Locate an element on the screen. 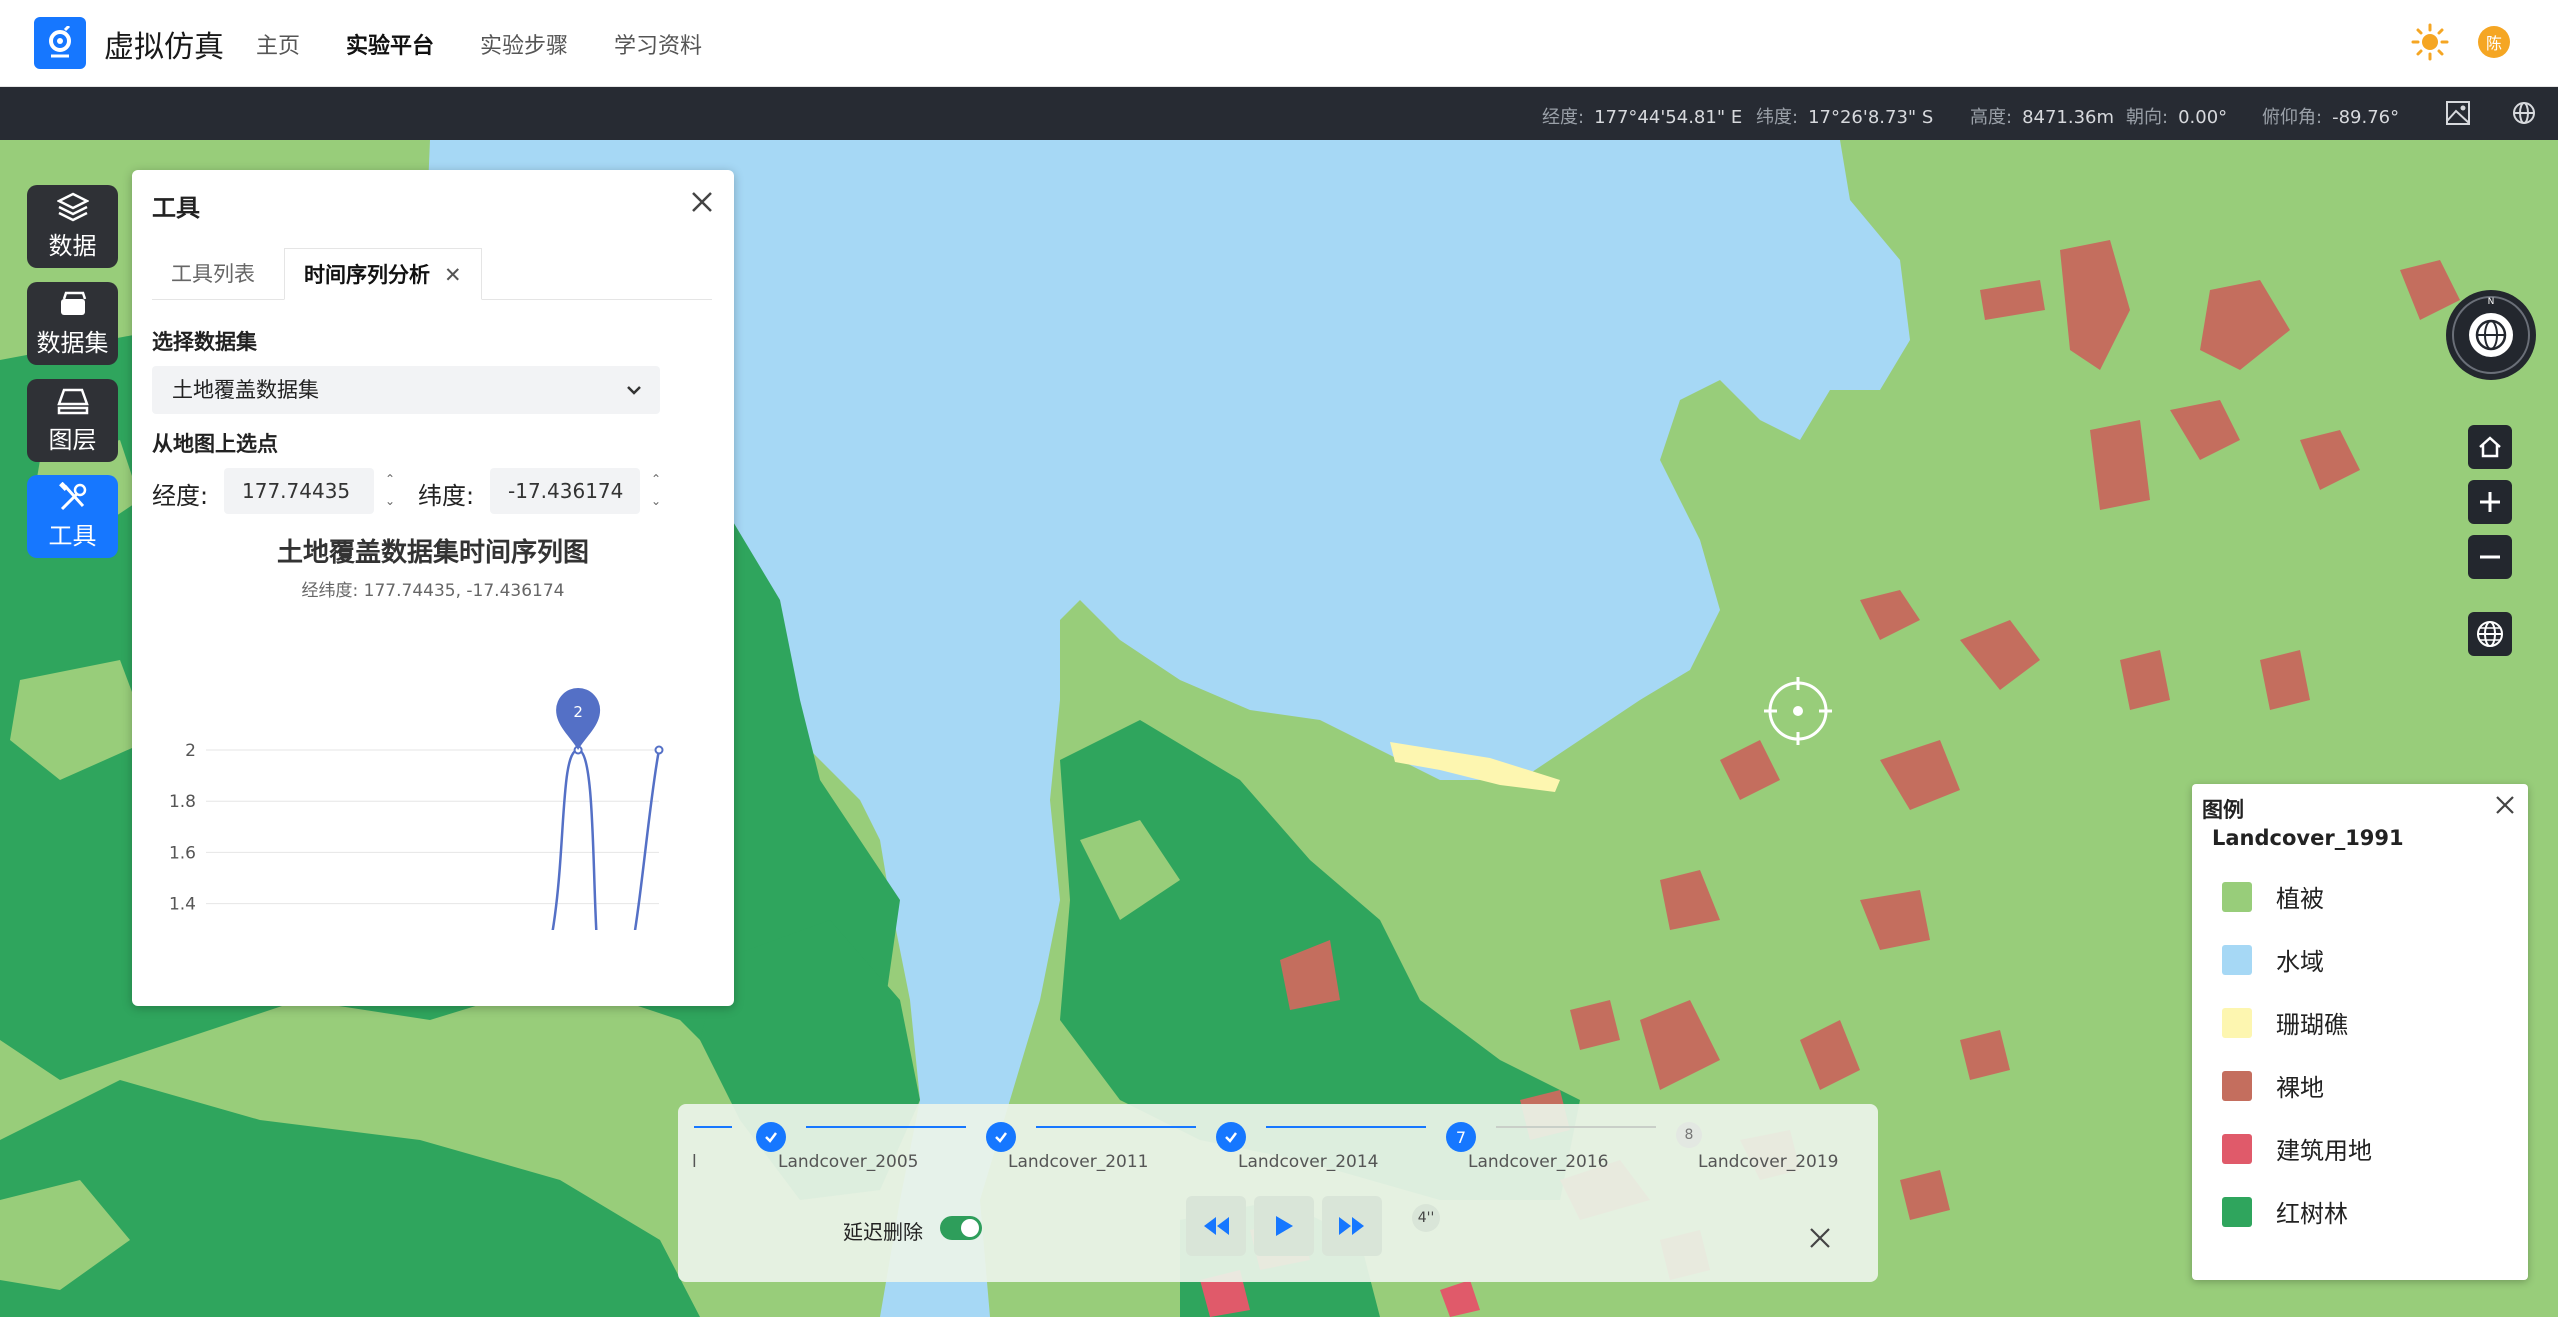 This screenshot has height=1317, width=2558. dataset-select-value: 土地覆盖数据集 is located at coordinates (245, 390).